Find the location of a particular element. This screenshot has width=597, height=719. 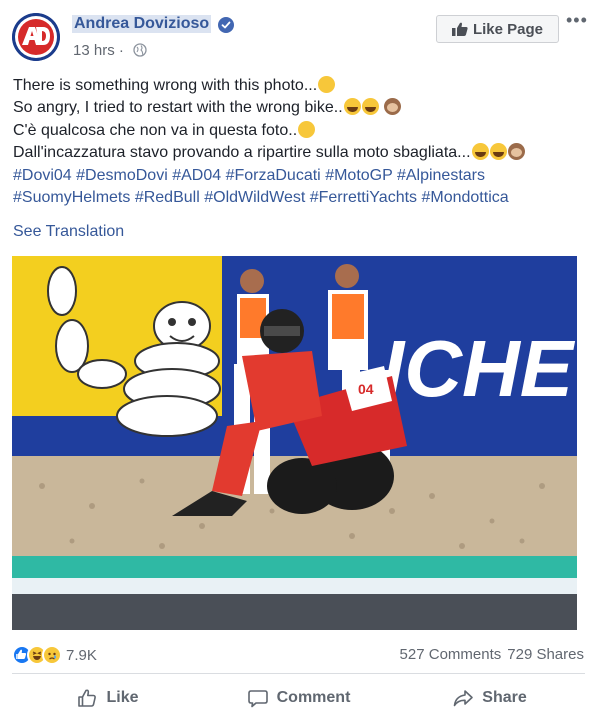

hashtag-link: #ForzaDucati is located at coordinates (273, 175).